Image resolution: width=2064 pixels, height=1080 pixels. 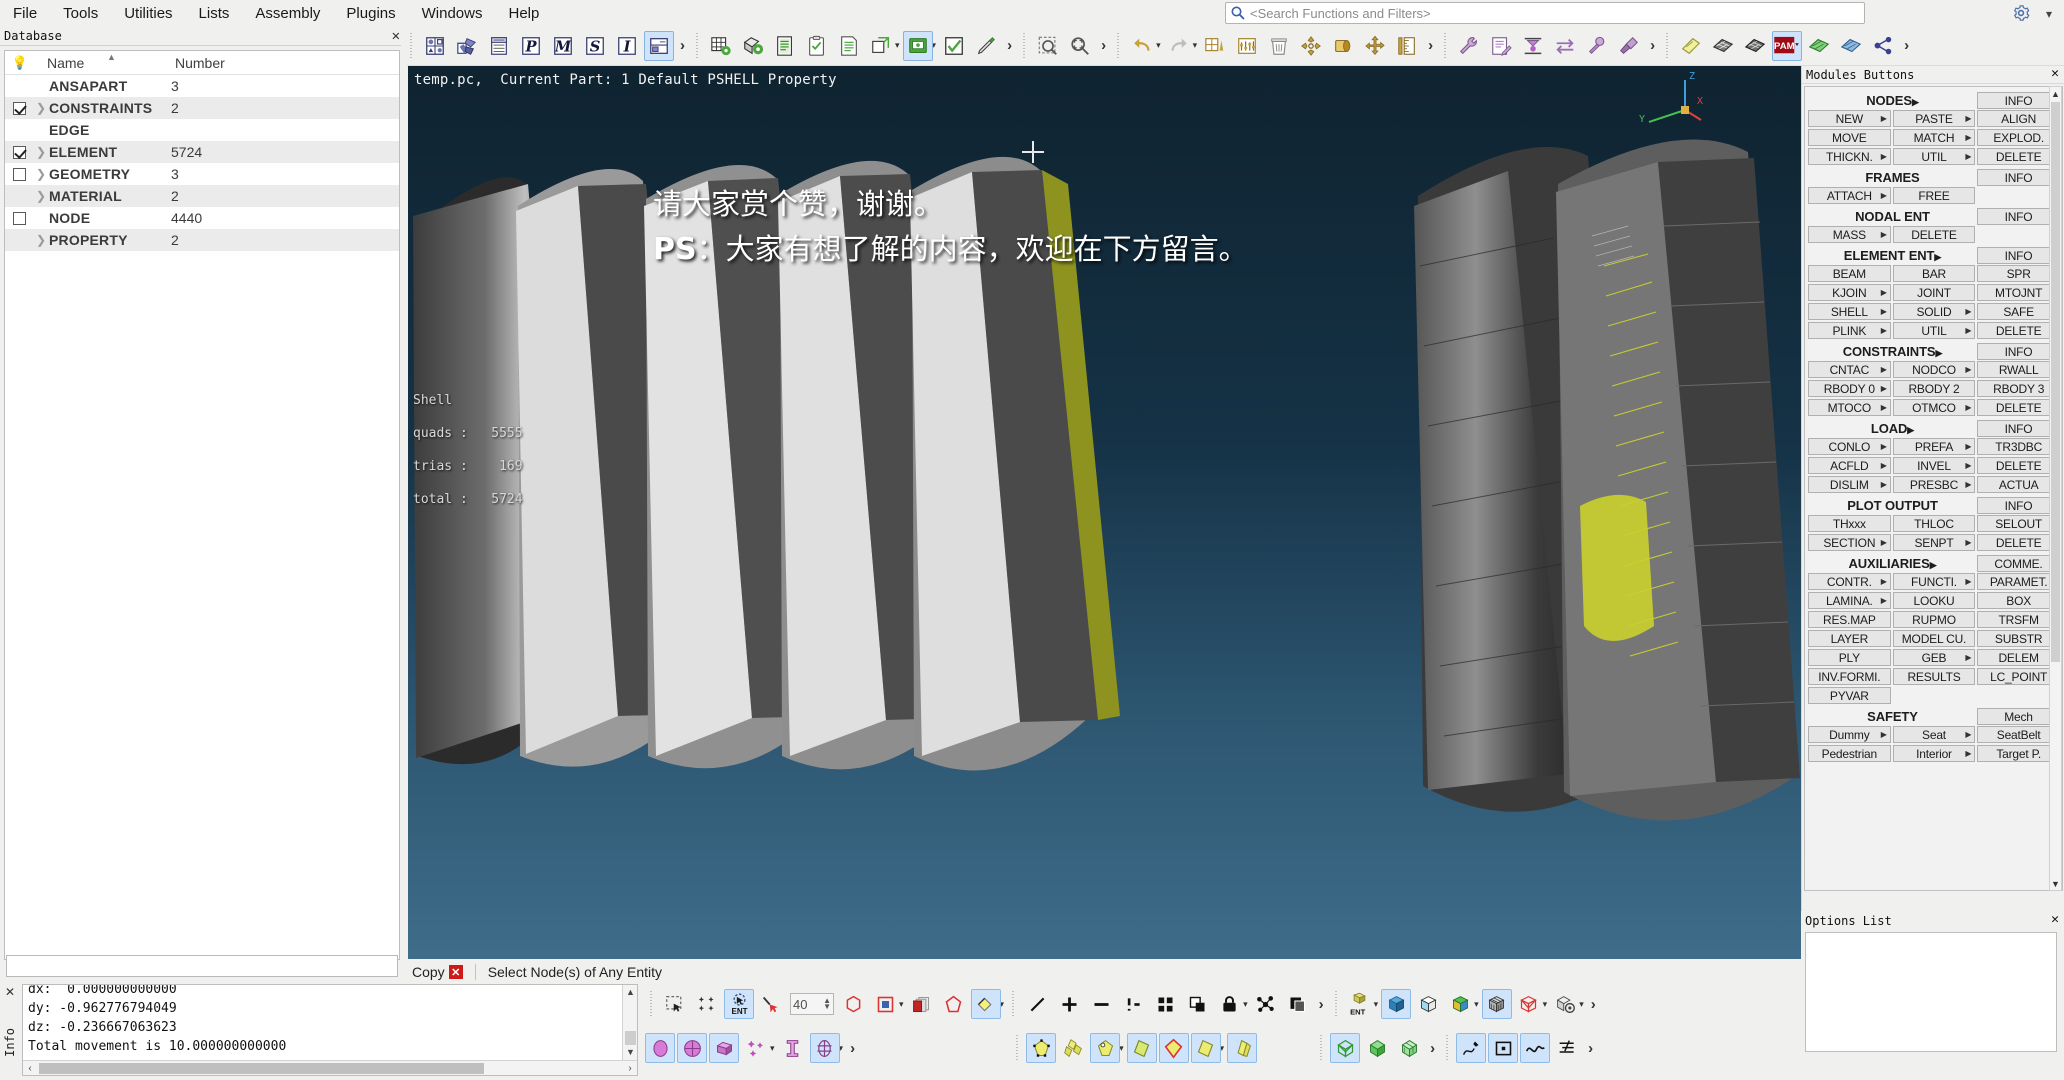 I want to click on scroll-down-icon: ▼, so click(x=630, y=1052).